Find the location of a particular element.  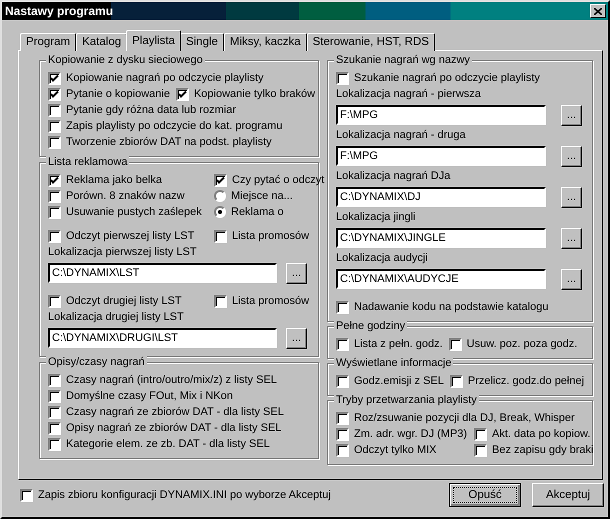

checkbox-label: Czasy nagrań ze zbiorów DAT - dla listy SEL is located at coordinates (175, 412).